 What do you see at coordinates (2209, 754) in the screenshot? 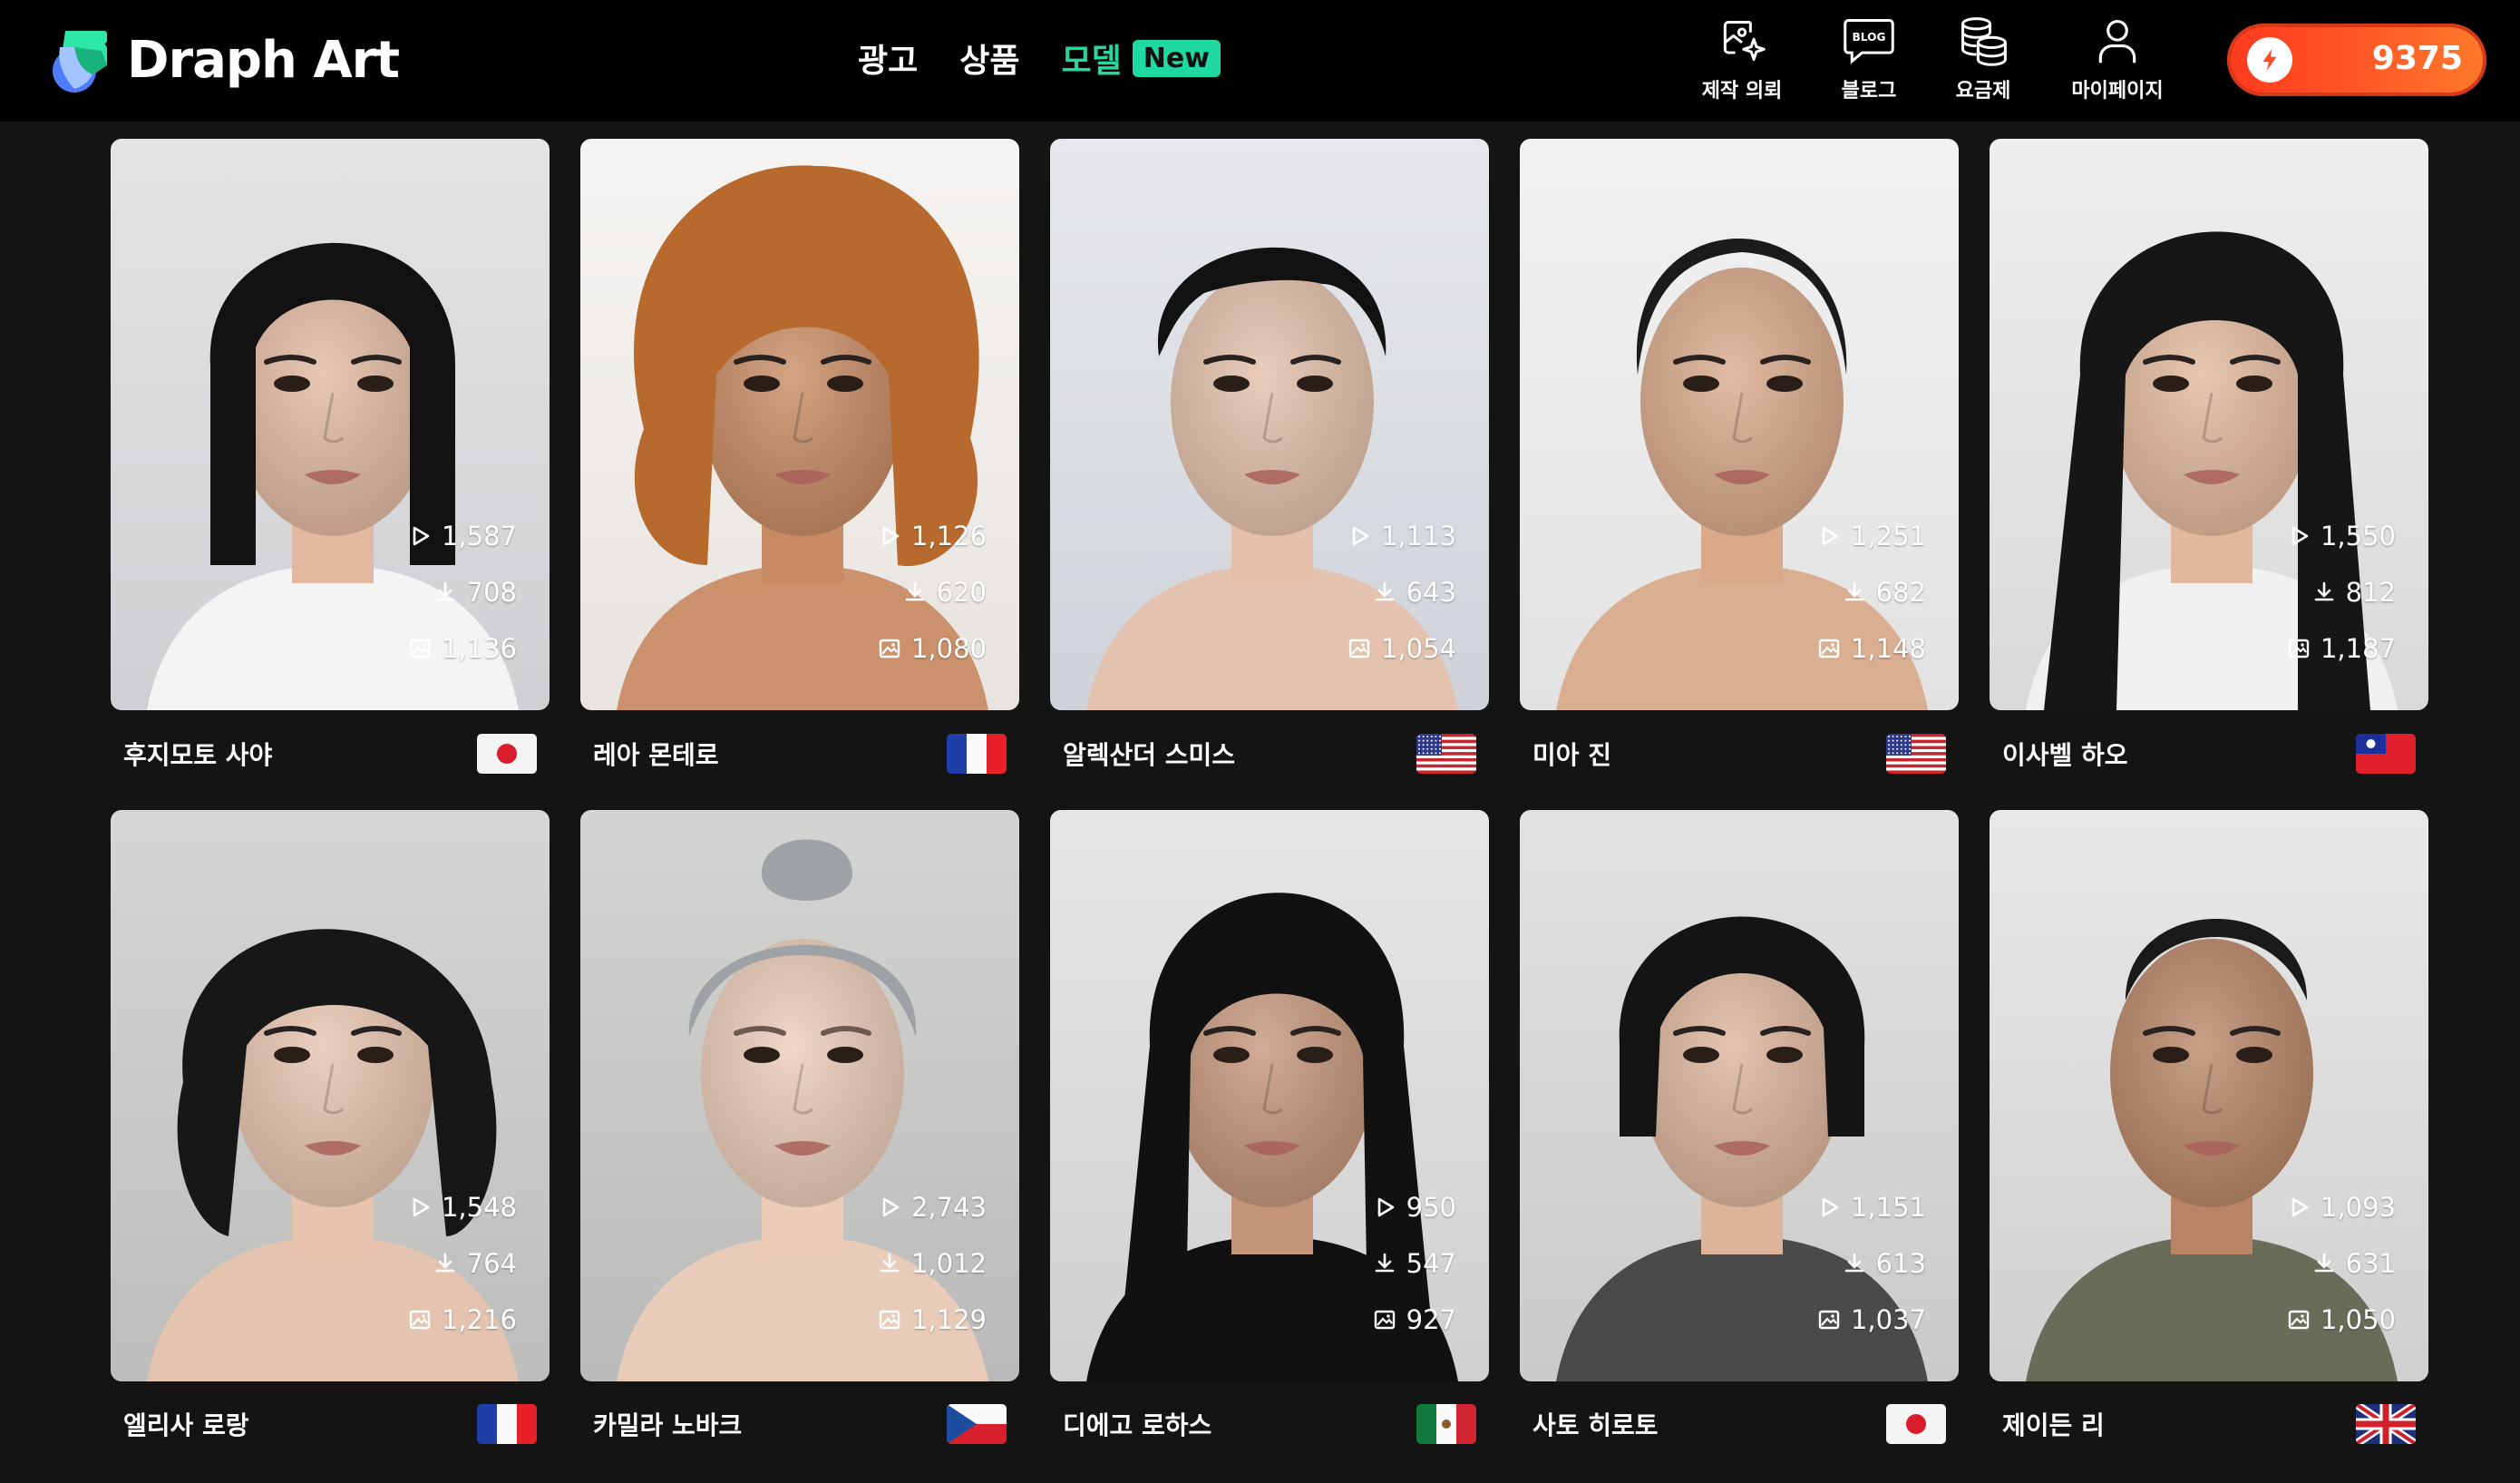
I see `model-caption: 이사벨 하오` at bounding box center [2209, 754].